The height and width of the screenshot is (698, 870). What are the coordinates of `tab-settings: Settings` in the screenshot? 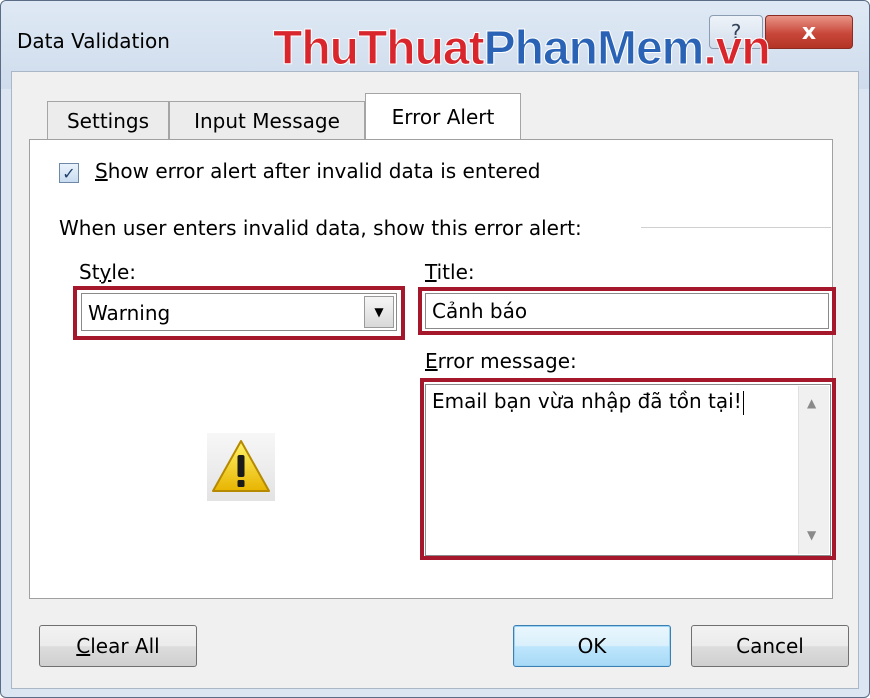 It's located at (108, 120).